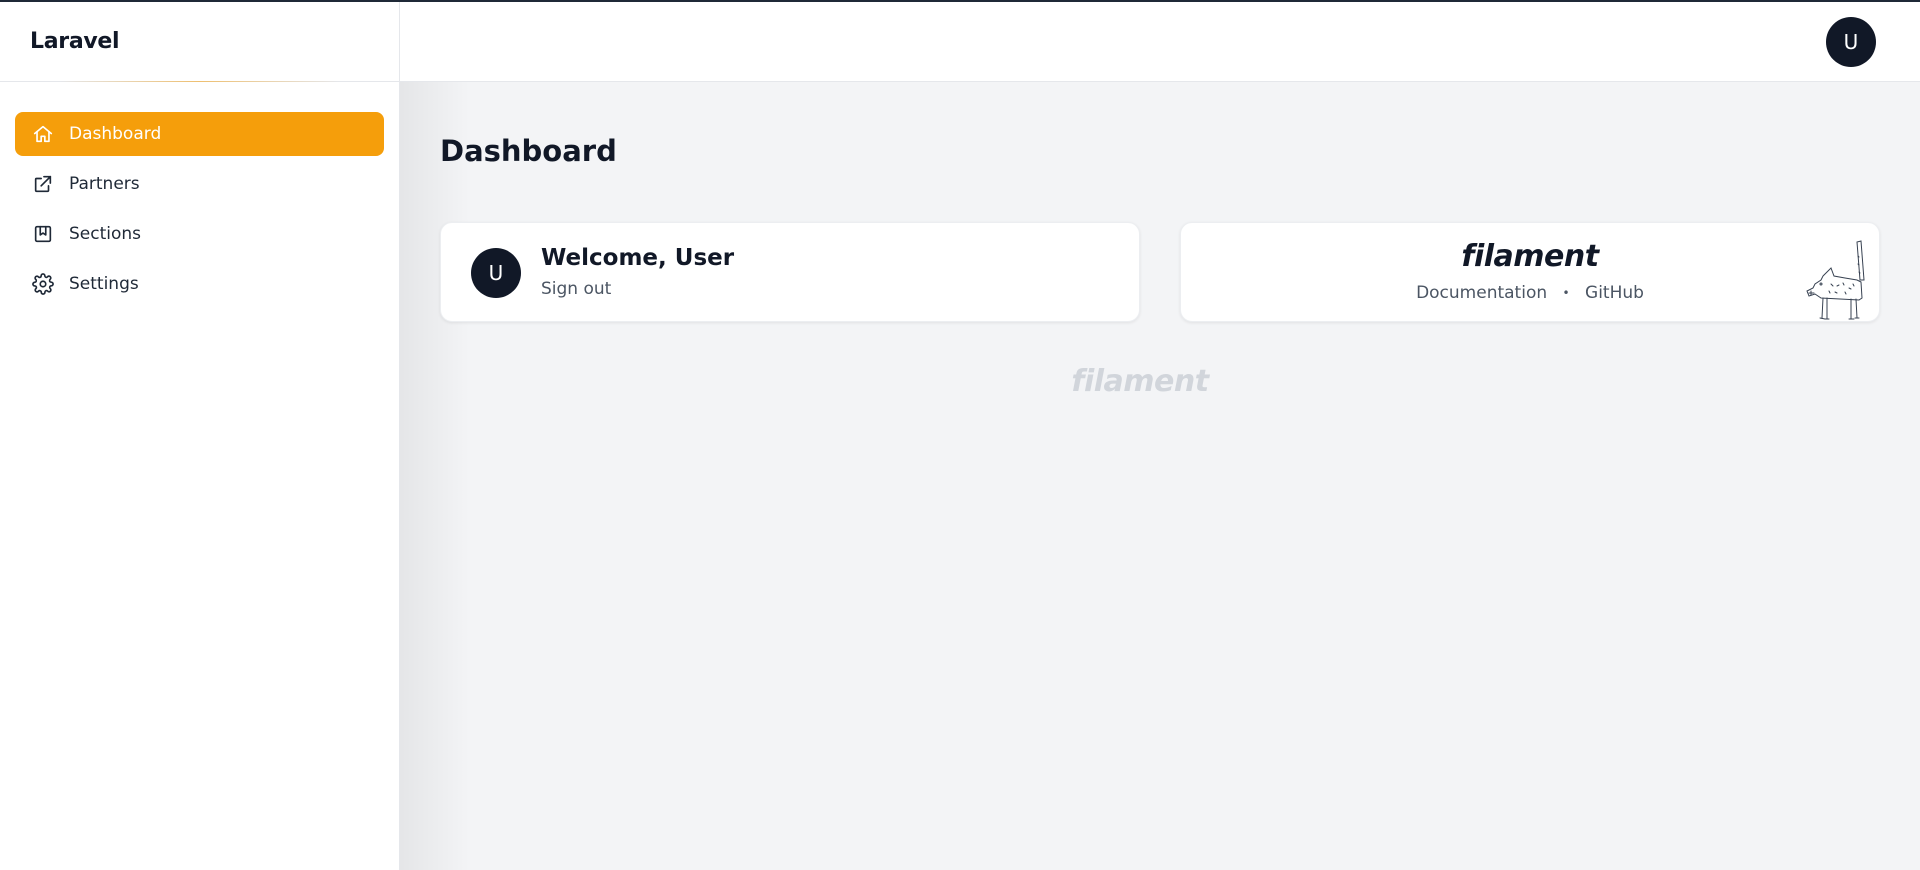  I want to click on documentation-link: Documentation, so click(1481, 293).